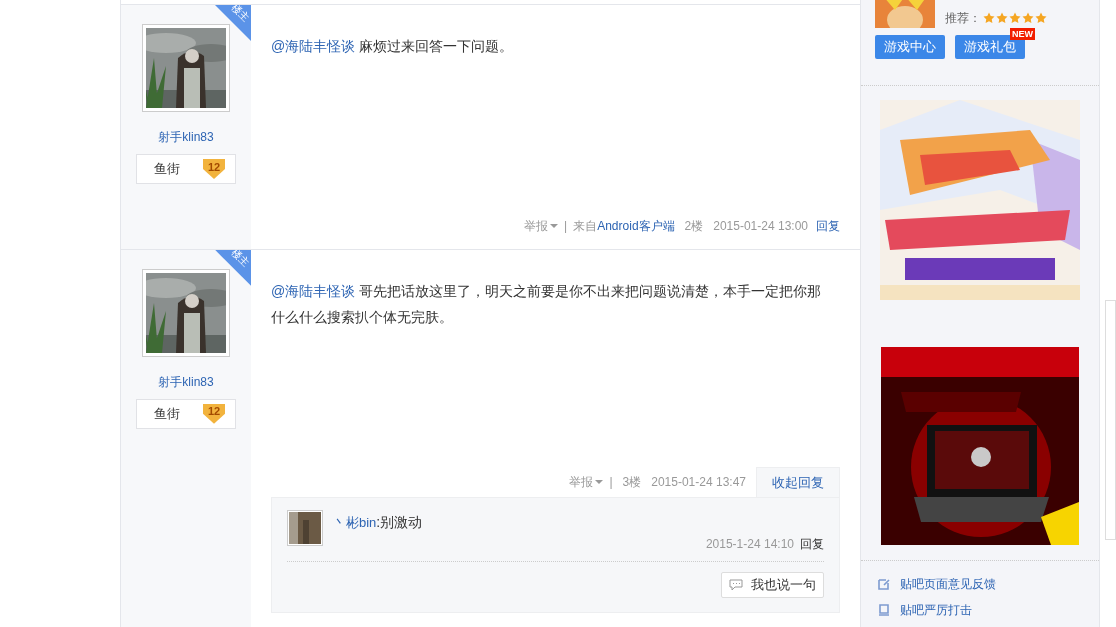  I want to click on post-time: 2015-01-24 13:47, so click(698, 482).